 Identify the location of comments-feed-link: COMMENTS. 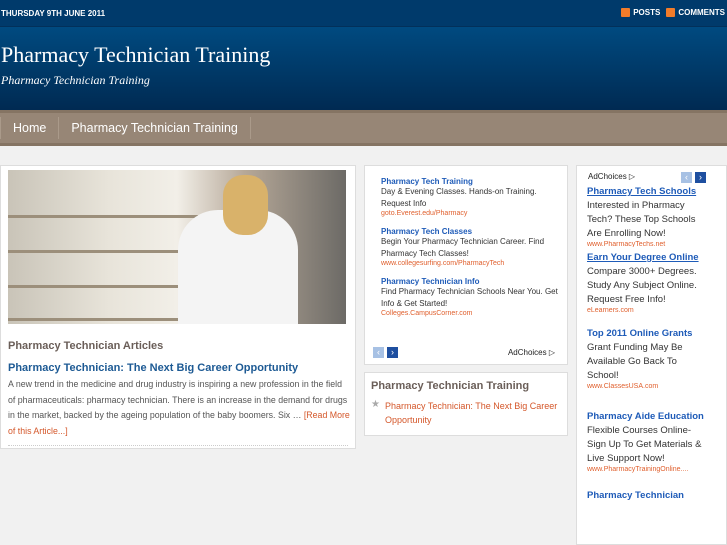
(695, 13).